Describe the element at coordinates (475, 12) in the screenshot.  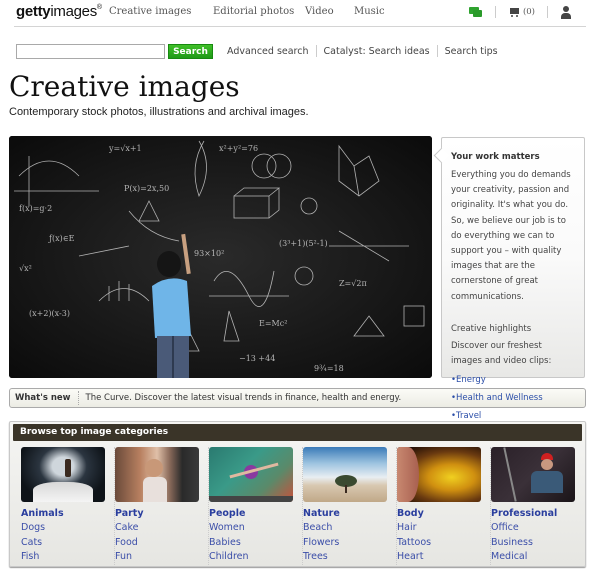
I see `chat-icon` at that location.